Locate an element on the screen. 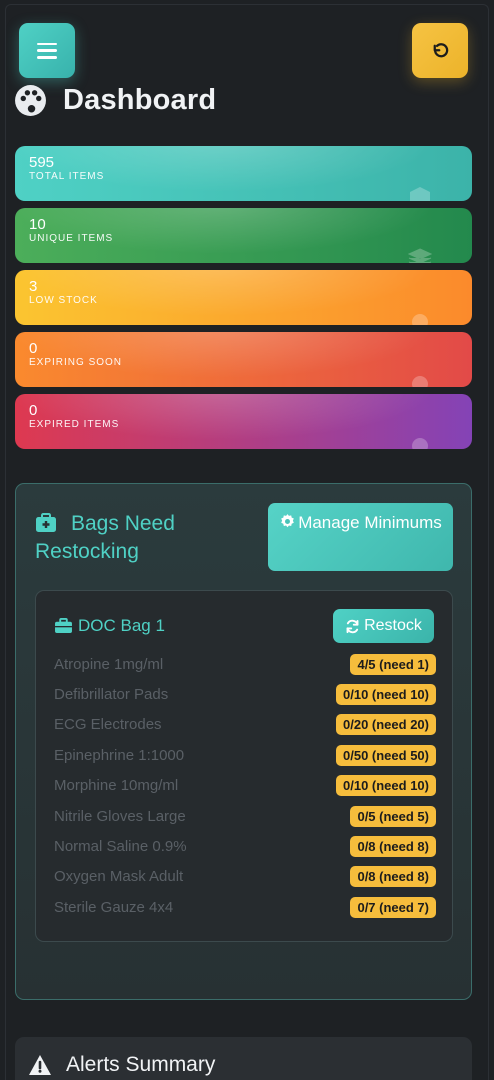 The image size is (494, 1080). list-item: Epinephrine 1:1000 0/50 (need 50) is located at coordinates (245, 756).